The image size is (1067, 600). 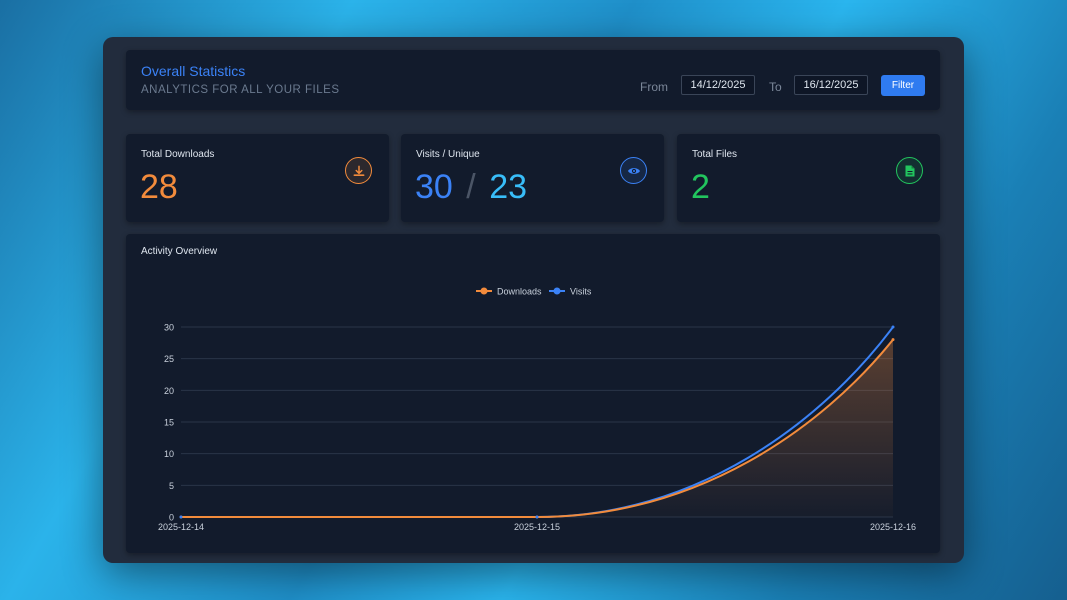 I want to click on from-date-input: 14/12/2025, so click(x=718, y=85).